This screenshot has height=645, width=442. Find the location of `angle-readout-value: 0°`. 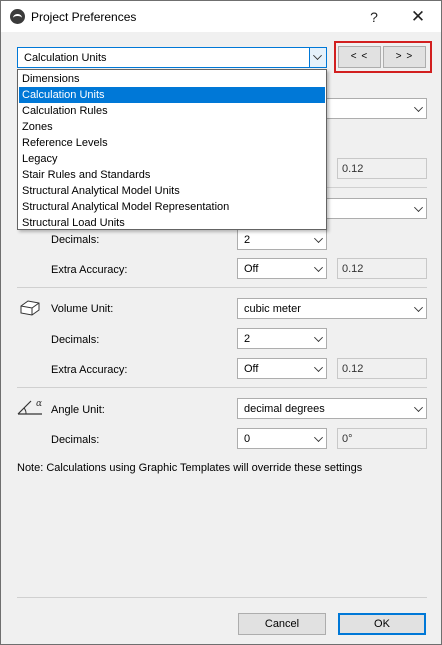

angle-readout-value: 0° is located at coordinates (347, 439).